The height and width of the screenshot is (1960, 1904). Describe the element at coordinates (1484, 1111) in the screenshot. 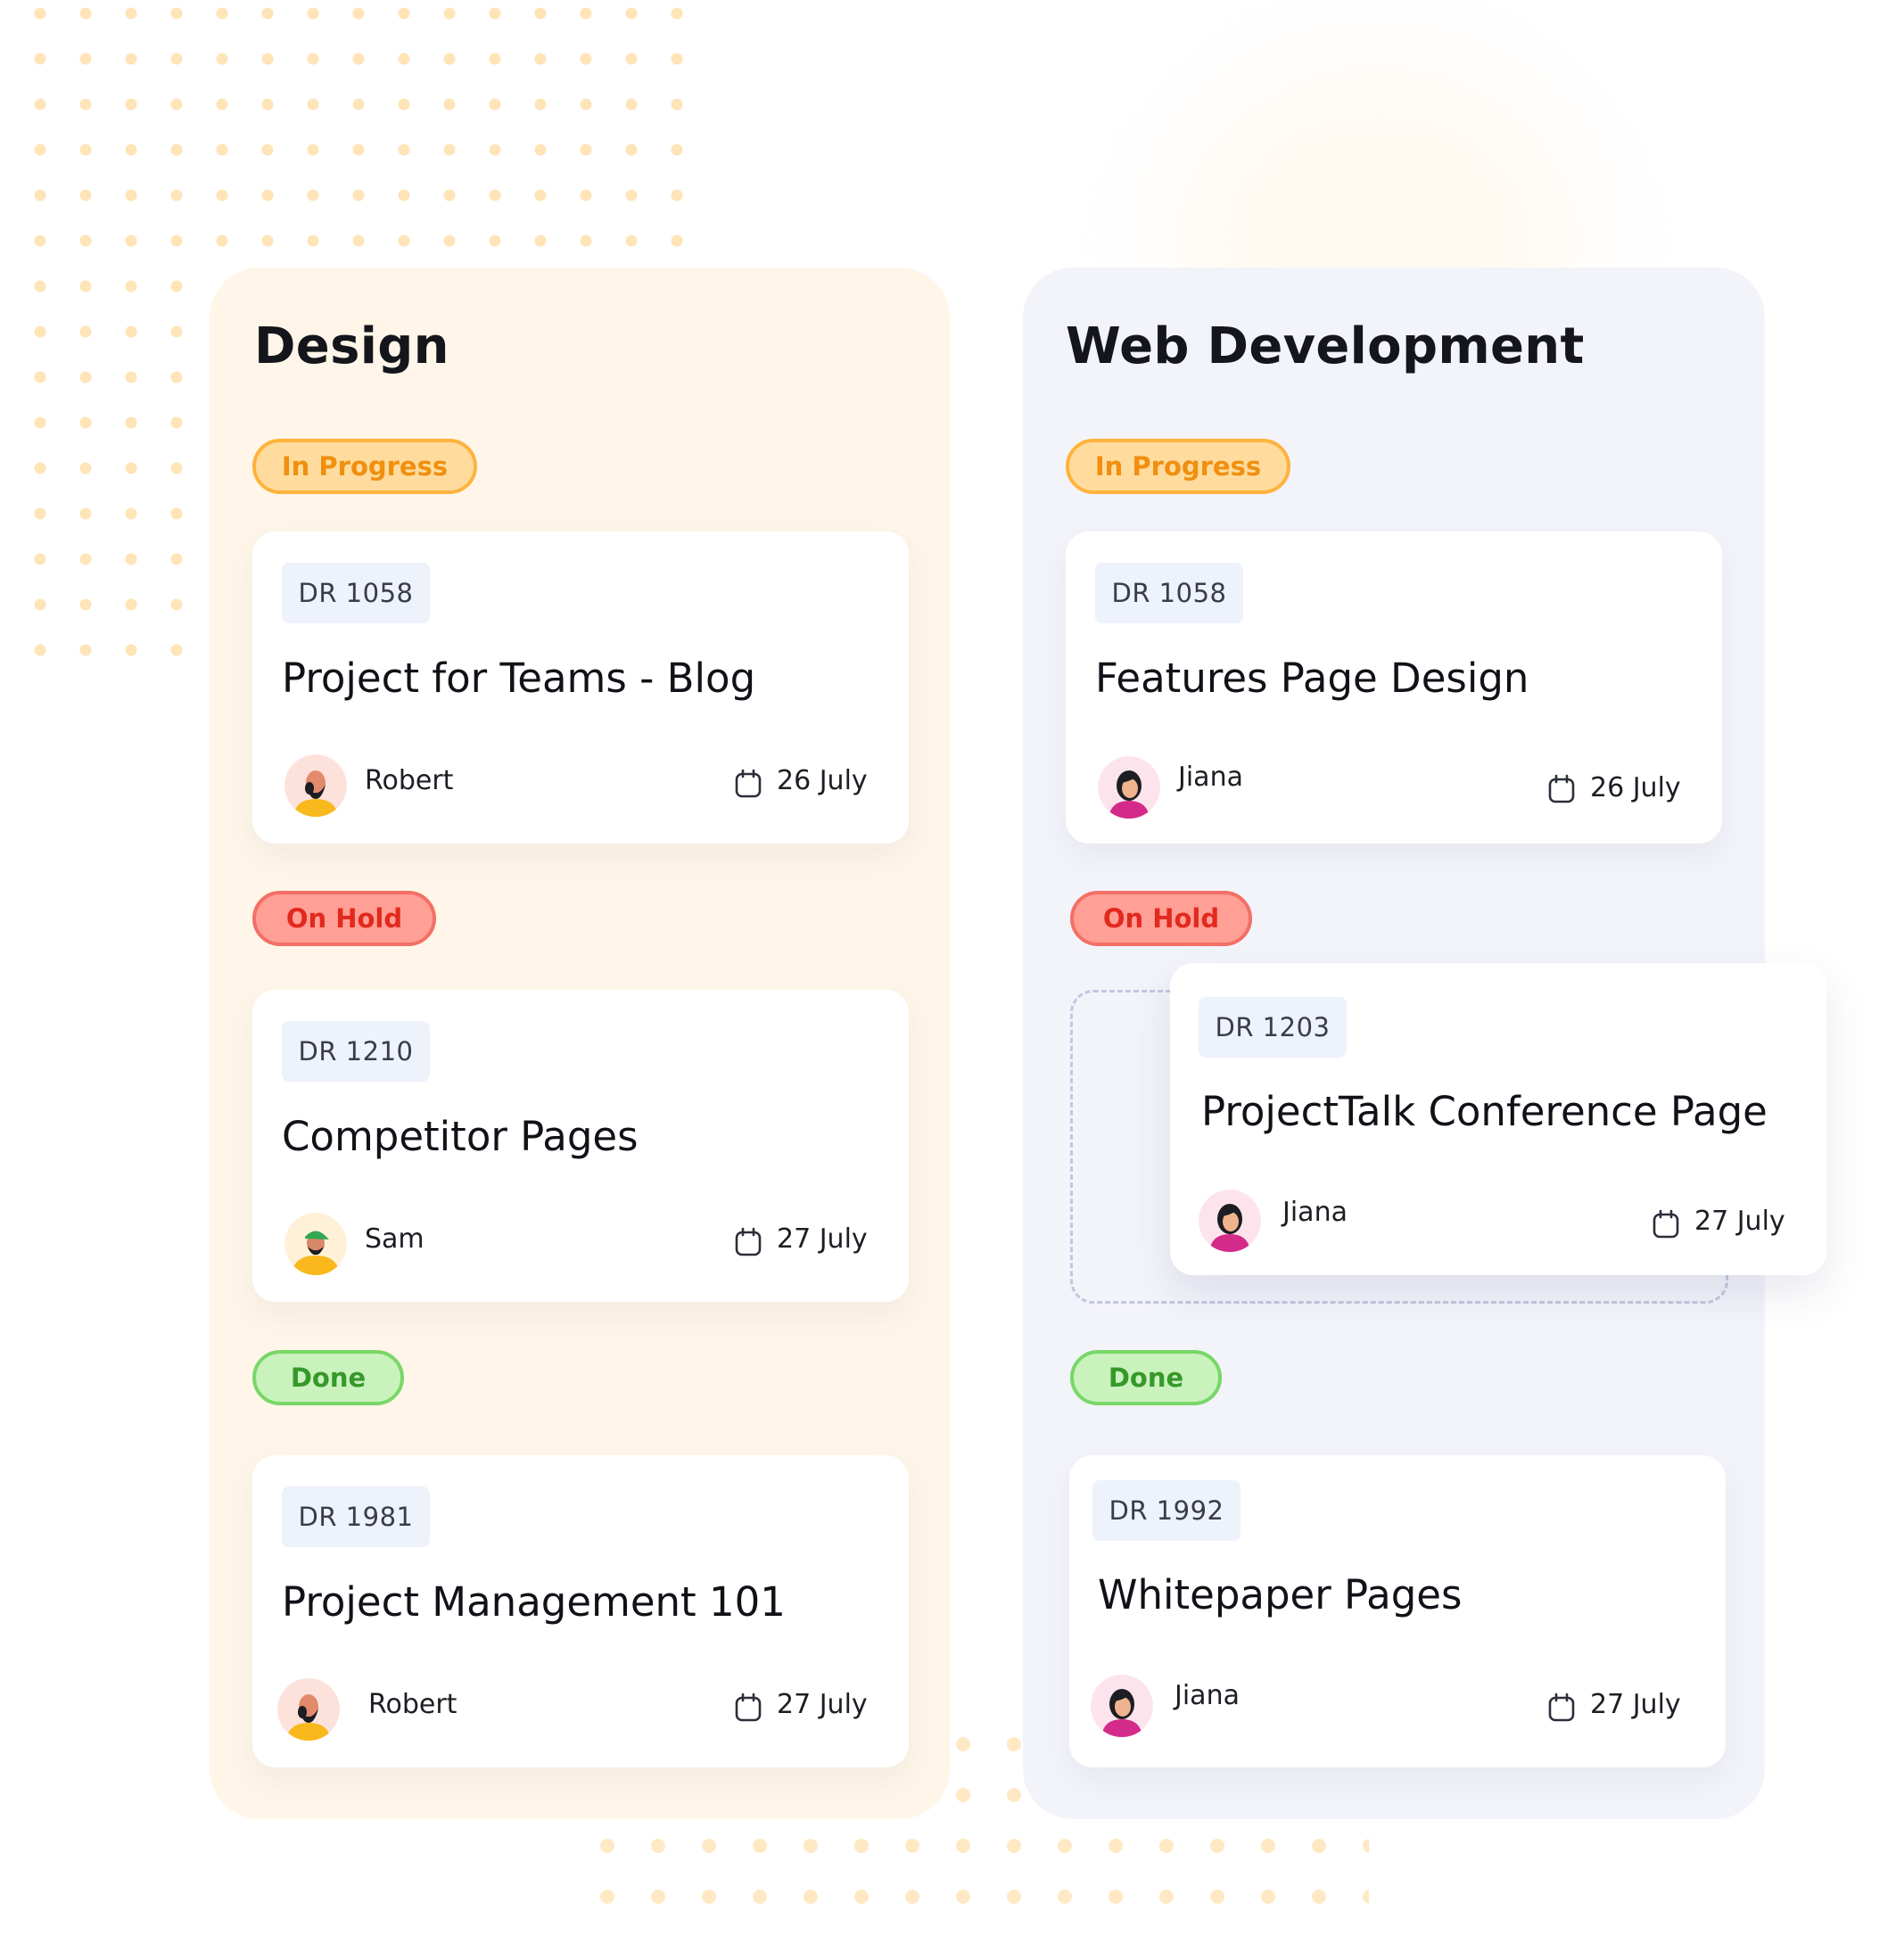

I see `task-title: ProjectTalk Conference Page` at that location.